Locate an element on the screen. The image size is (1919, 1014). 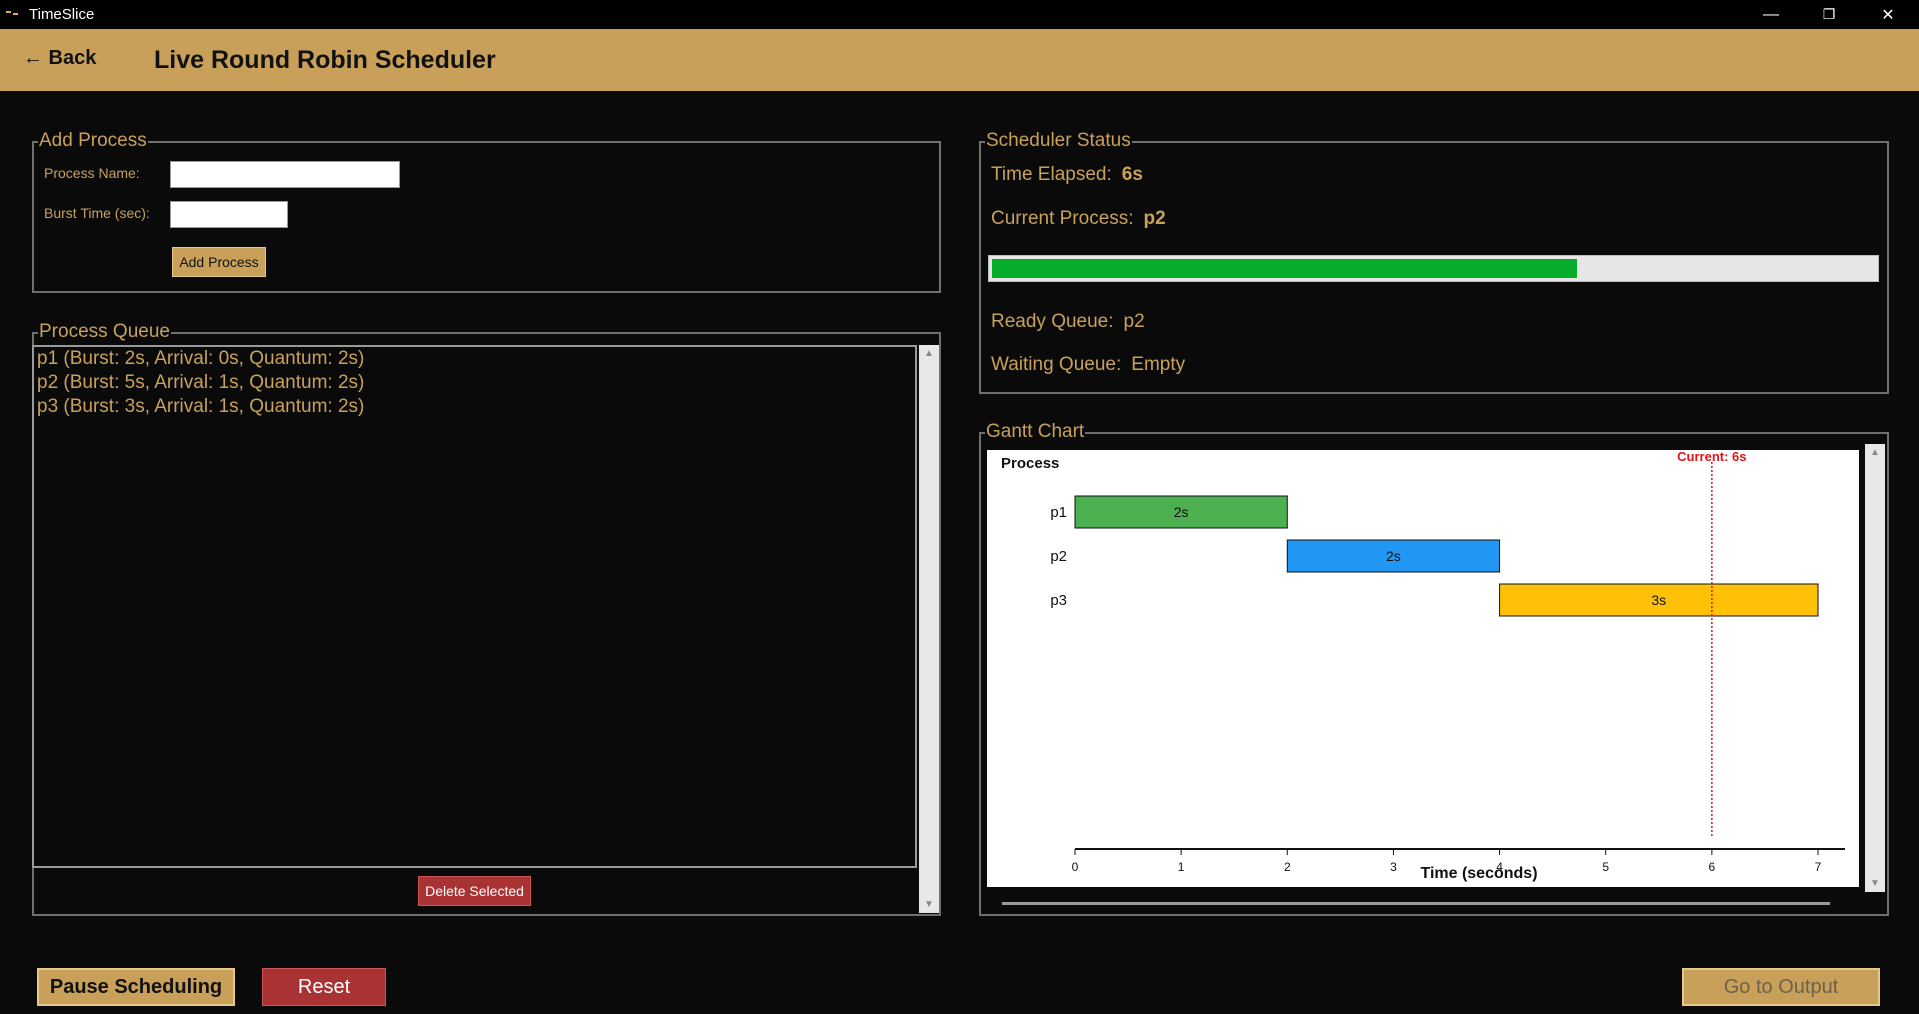
gantt-current-time-label: Current: 6s is located at coordinates (1711, 457).